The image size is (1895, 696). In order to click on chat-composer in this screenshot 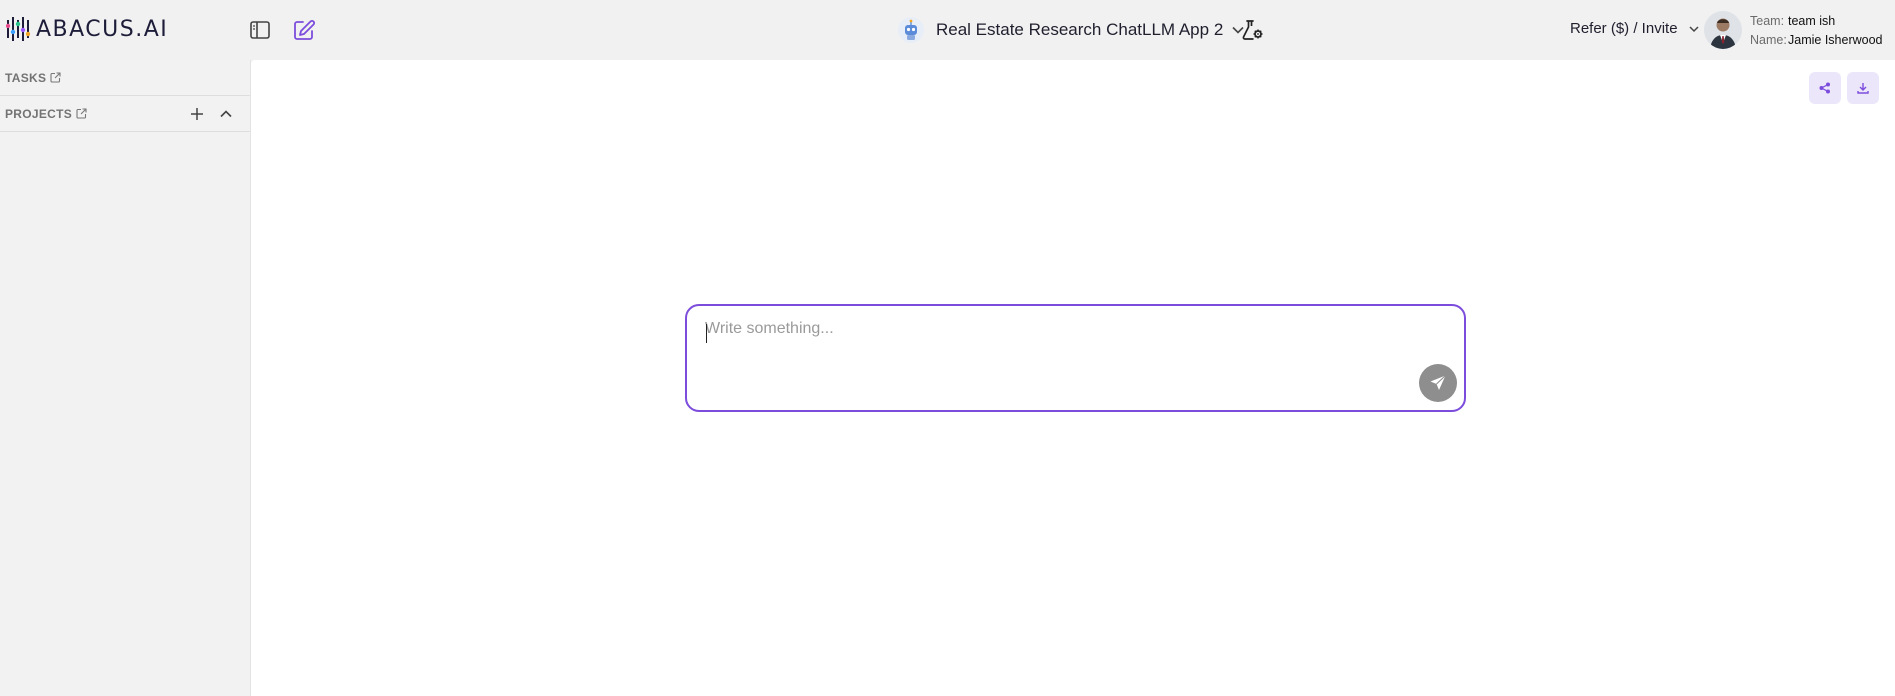, I will do `click(1075, 358)`.